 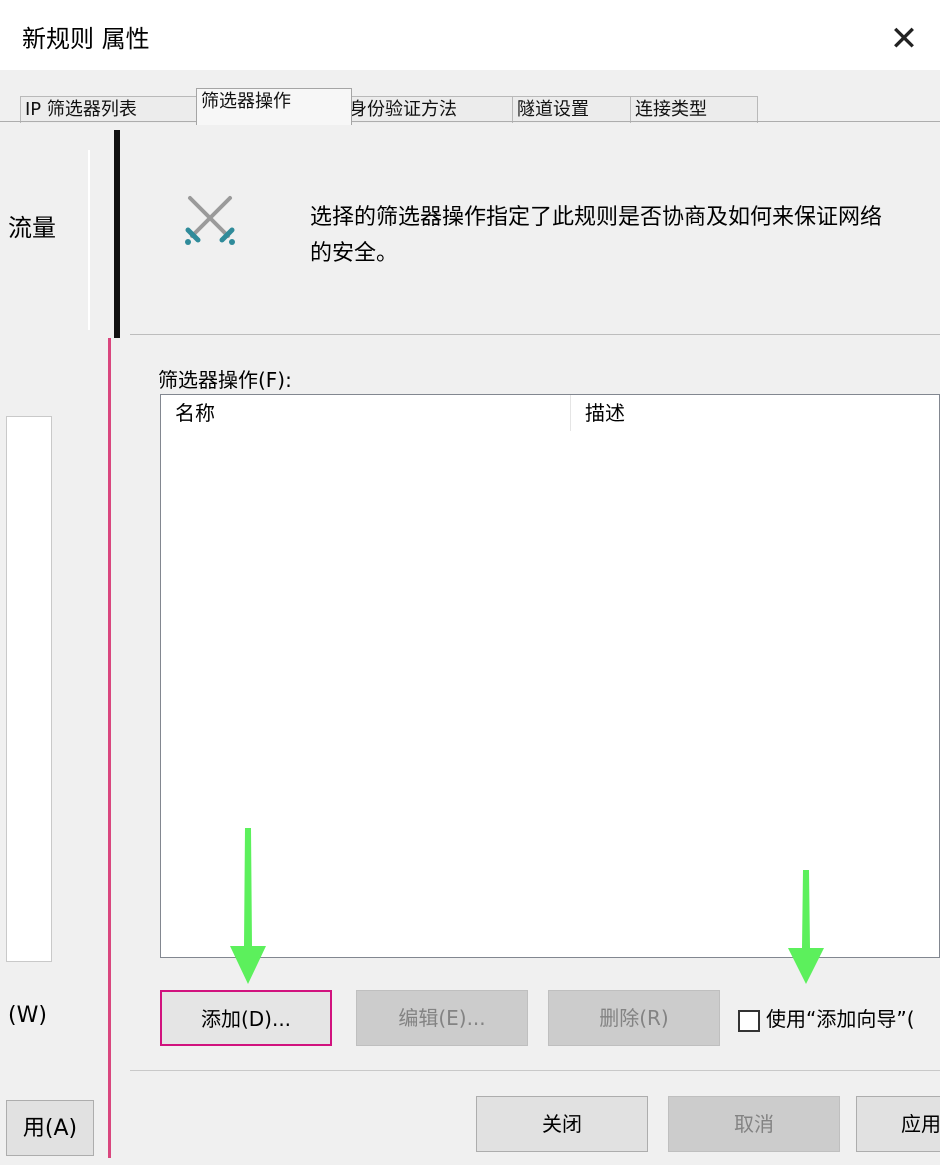 I want to click on tab-tunnel-settings: 隧道设置, so click(x=575, y=109).